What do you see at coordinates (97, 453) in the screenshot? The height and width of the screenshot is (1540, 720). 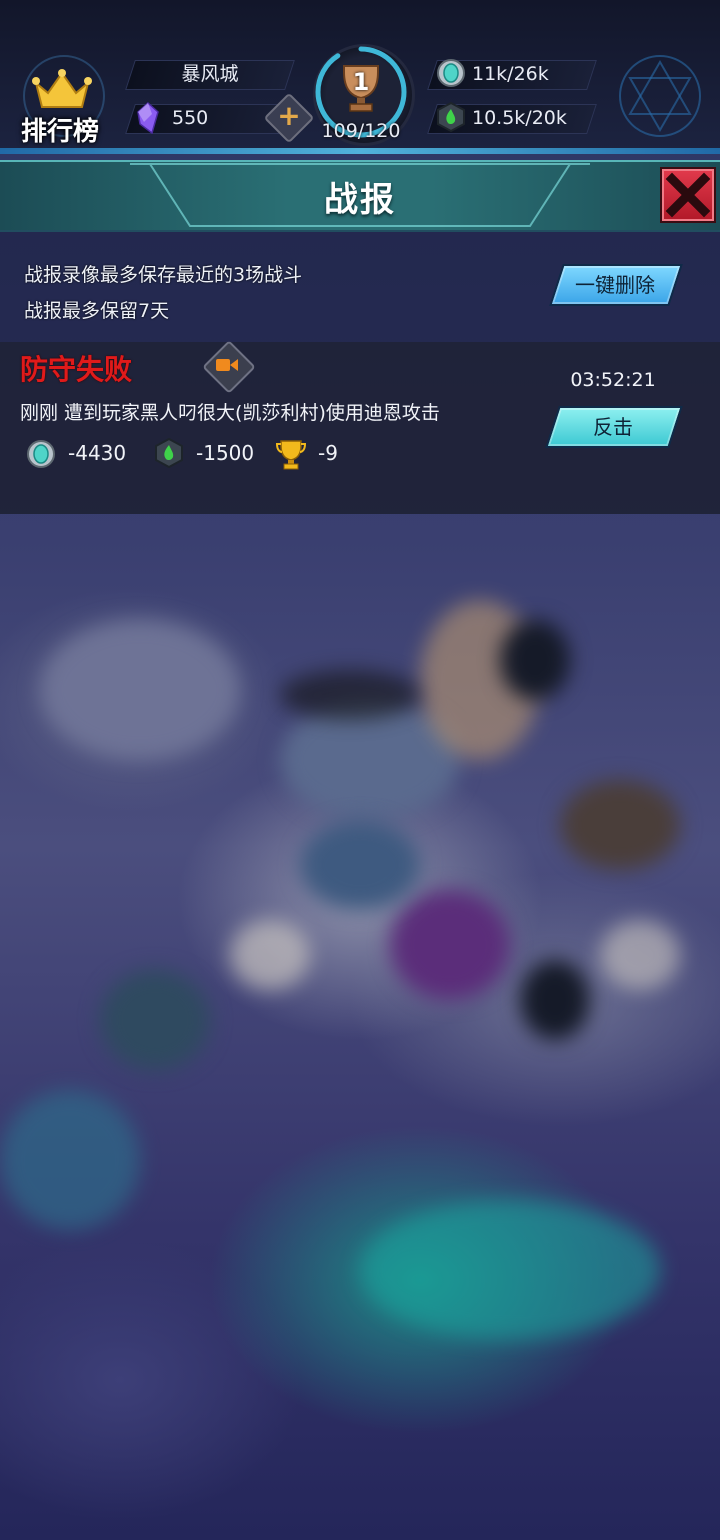 I see `crystal-loss: -4430` at bounding box center [97, 453].